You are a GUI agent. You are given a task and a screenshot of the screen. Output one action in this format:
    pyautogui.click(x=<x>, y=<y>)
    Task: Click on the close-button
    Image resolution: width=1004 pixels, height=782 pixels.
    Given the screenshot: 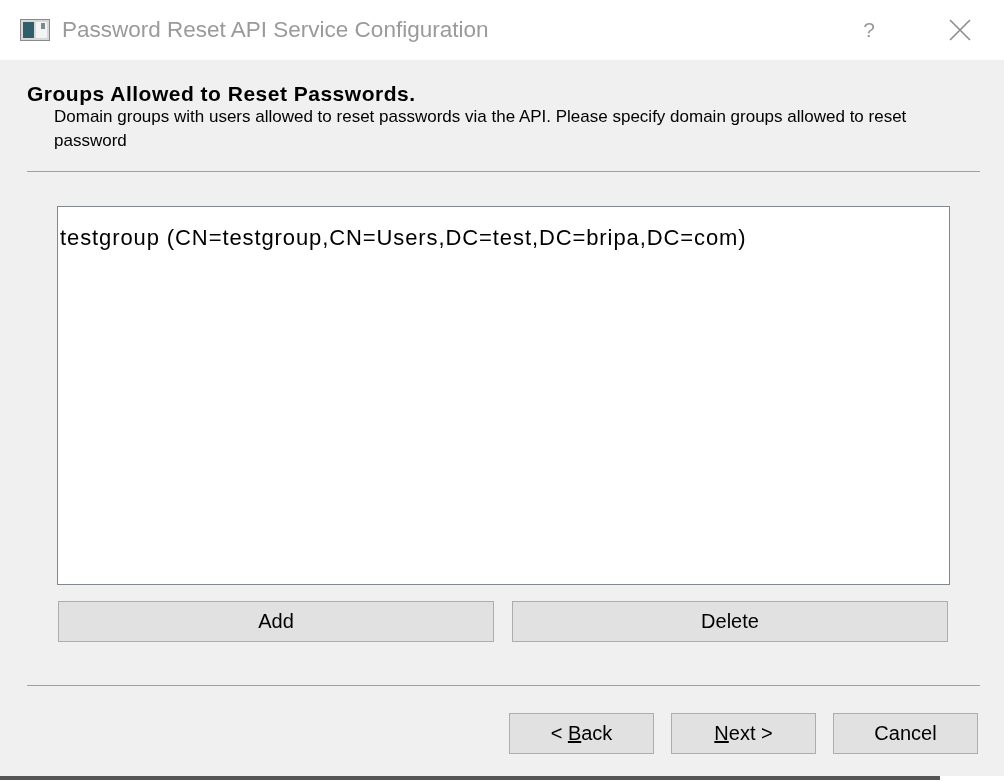 What is the action you would take?
    pyautogui.click(x=960, y=30)
    